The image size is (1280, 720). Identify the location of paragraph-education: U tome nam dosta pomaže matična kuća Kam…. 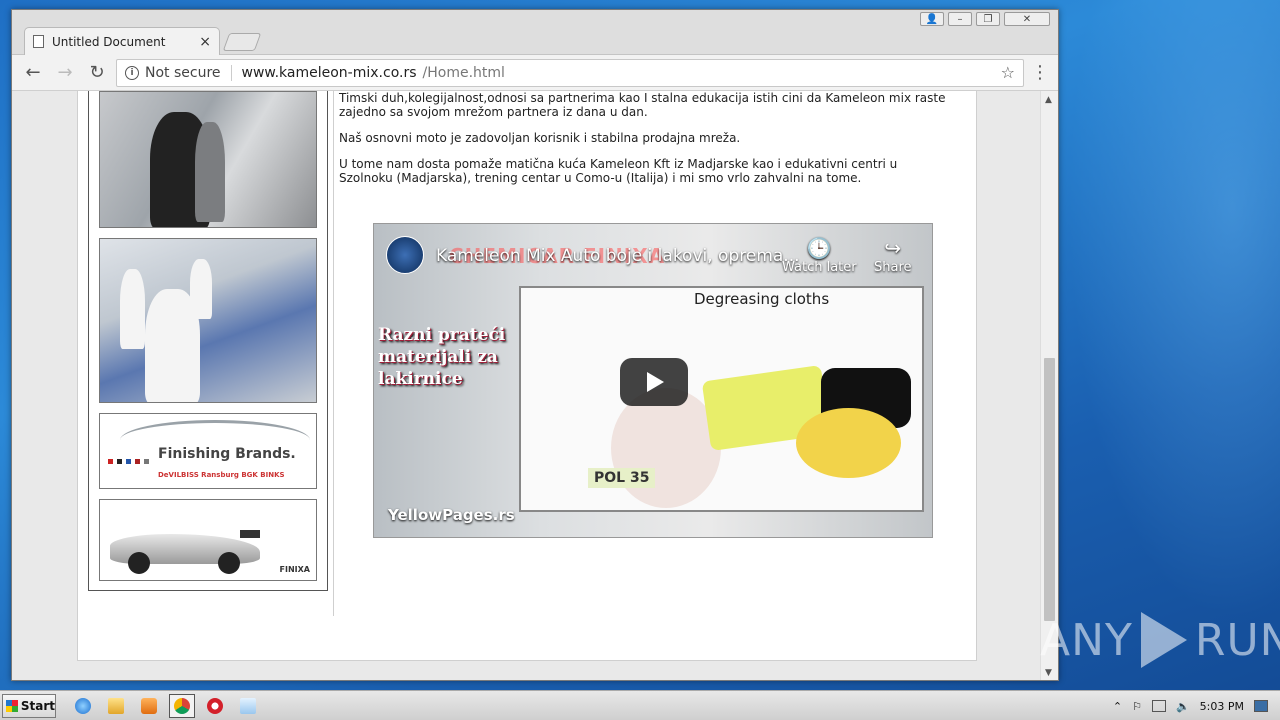
(618, 171).